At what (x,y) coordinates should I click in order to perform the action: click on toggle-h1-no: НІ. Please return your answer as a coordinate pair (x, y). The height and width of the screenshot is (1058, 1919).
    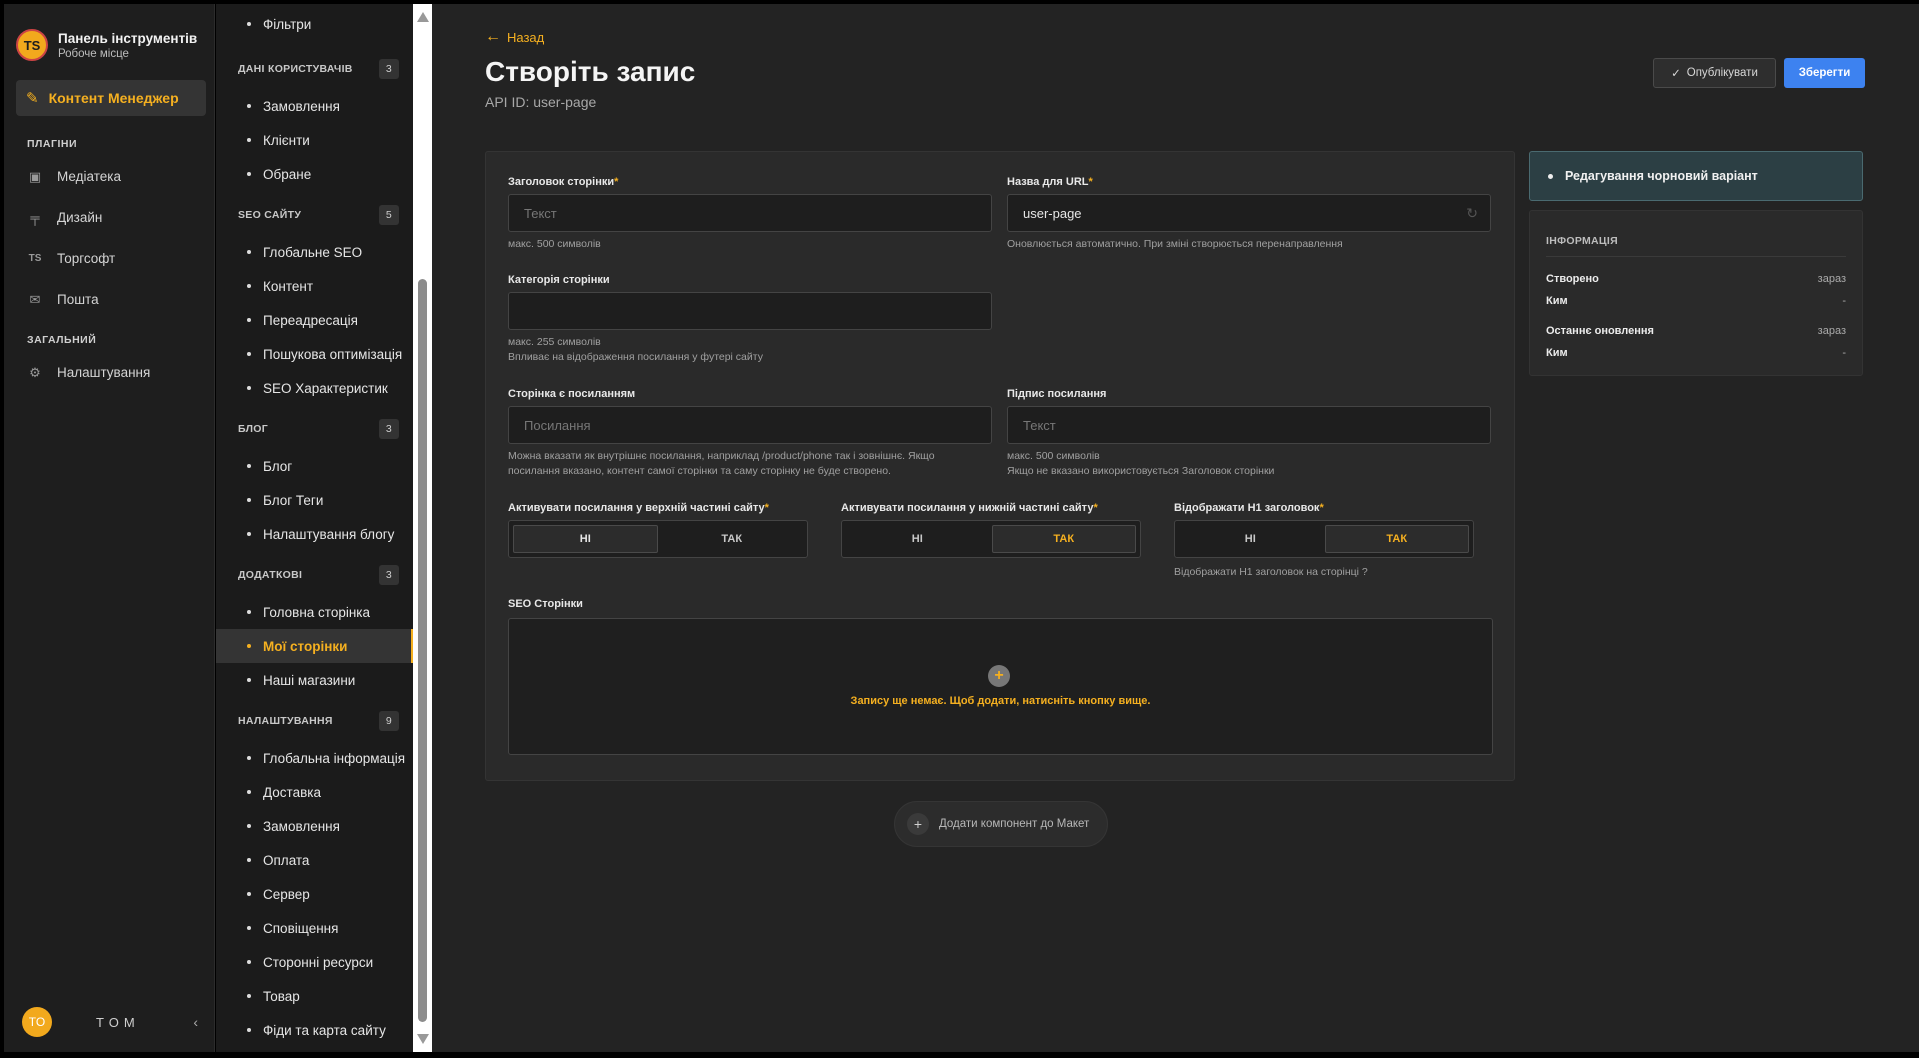
    Looking at the image, I should click on (1250, 539).